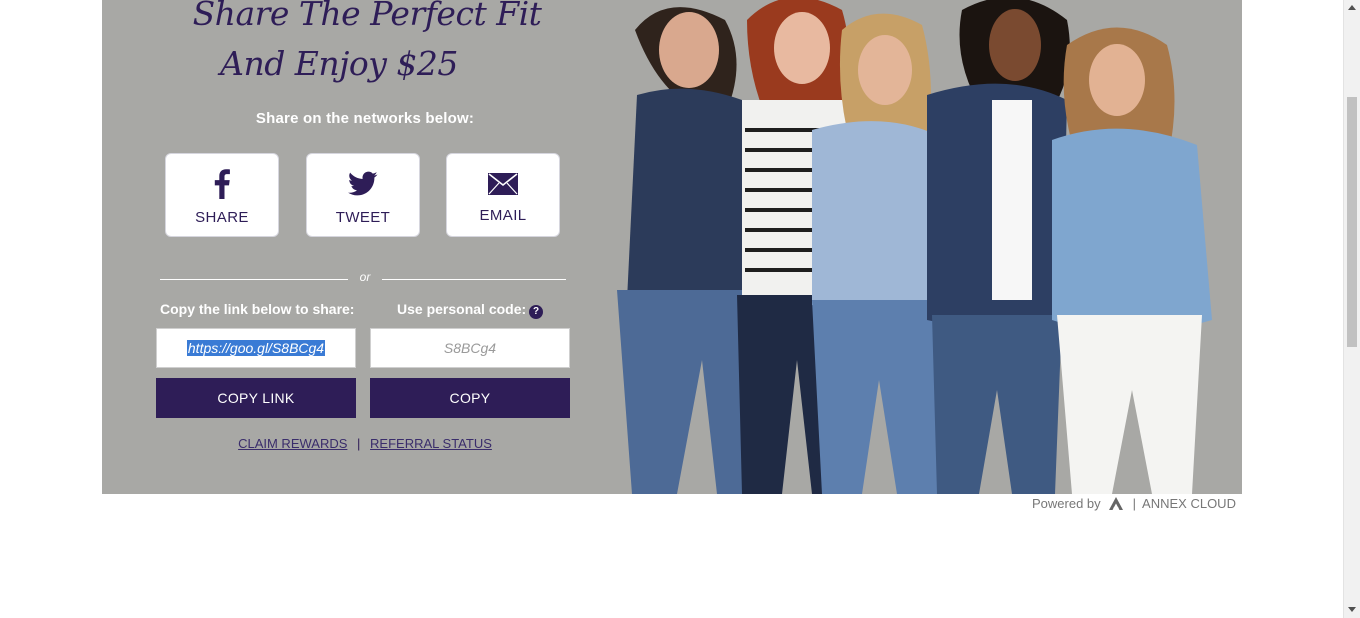  Describe the element at coordinates (363, 217) in the screenshot. I see `twitter-tweet-label: TWEET` at that location.